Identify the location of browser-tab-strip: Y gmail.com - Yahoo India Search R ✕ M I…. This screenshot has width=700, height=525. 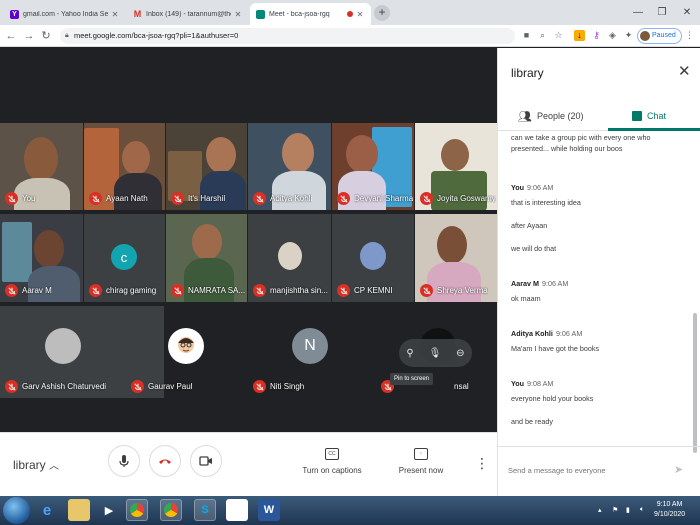
(350, 12).